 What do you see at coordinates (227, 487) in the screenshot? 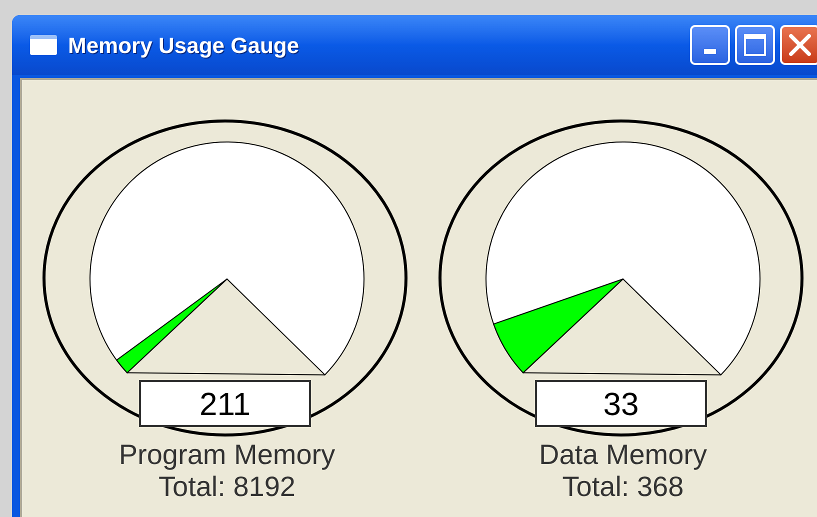
I see `gauge-total: Total: 8192` at bounding box center [227, 487].